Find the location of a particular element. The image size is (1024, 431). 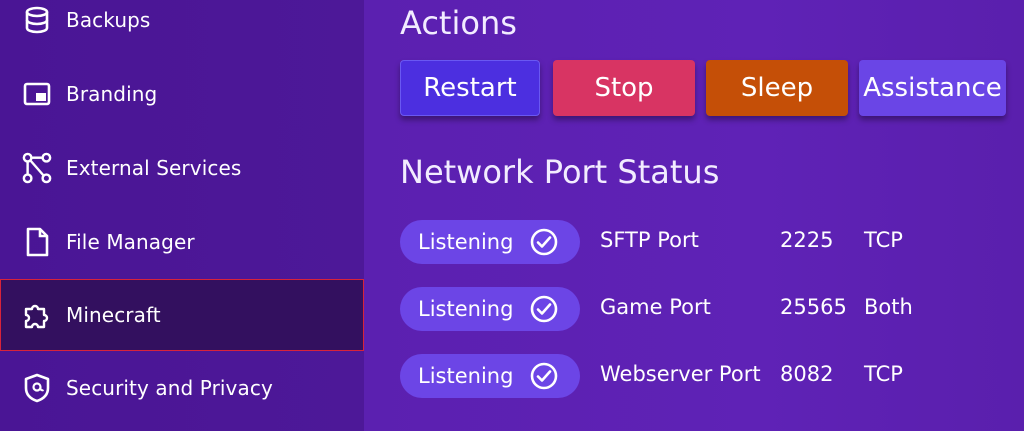

port-name: Webserver Port is located at coordinates (680, 374).